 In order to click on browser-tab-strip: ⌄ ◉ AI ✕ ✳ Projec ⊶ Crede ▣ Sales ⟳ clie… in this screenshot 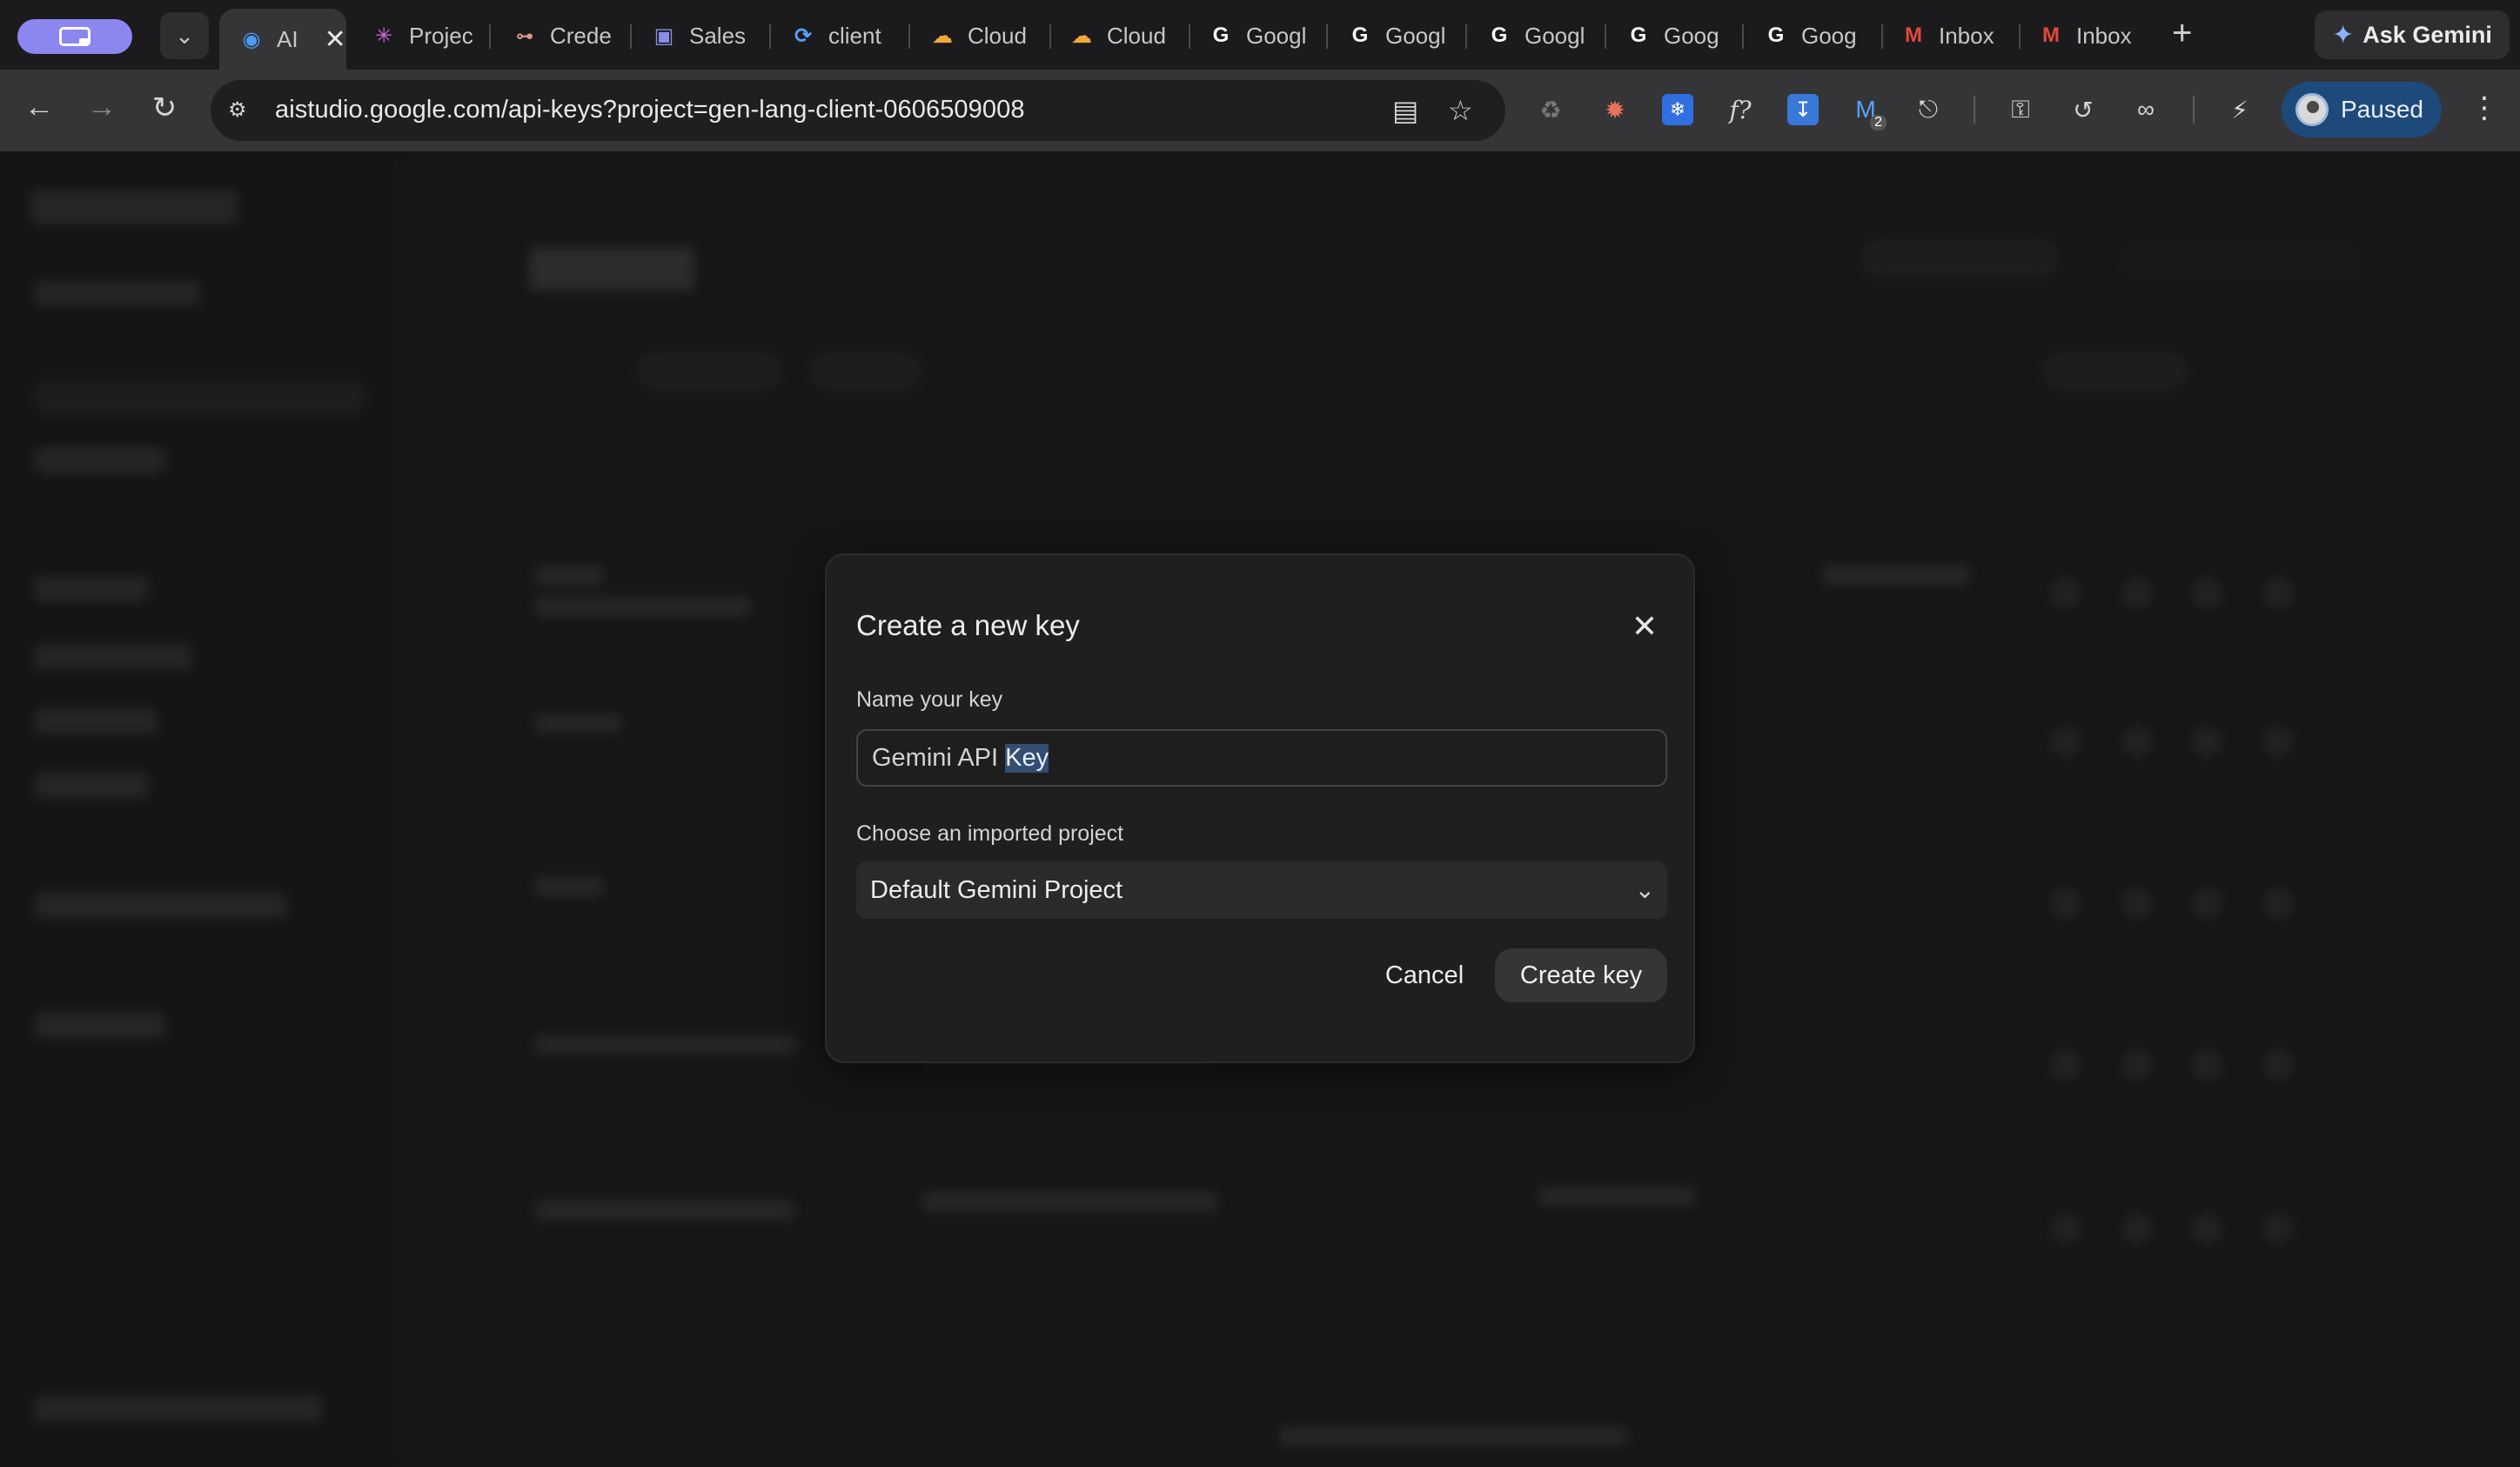, I will do `click(1260, 35)`.